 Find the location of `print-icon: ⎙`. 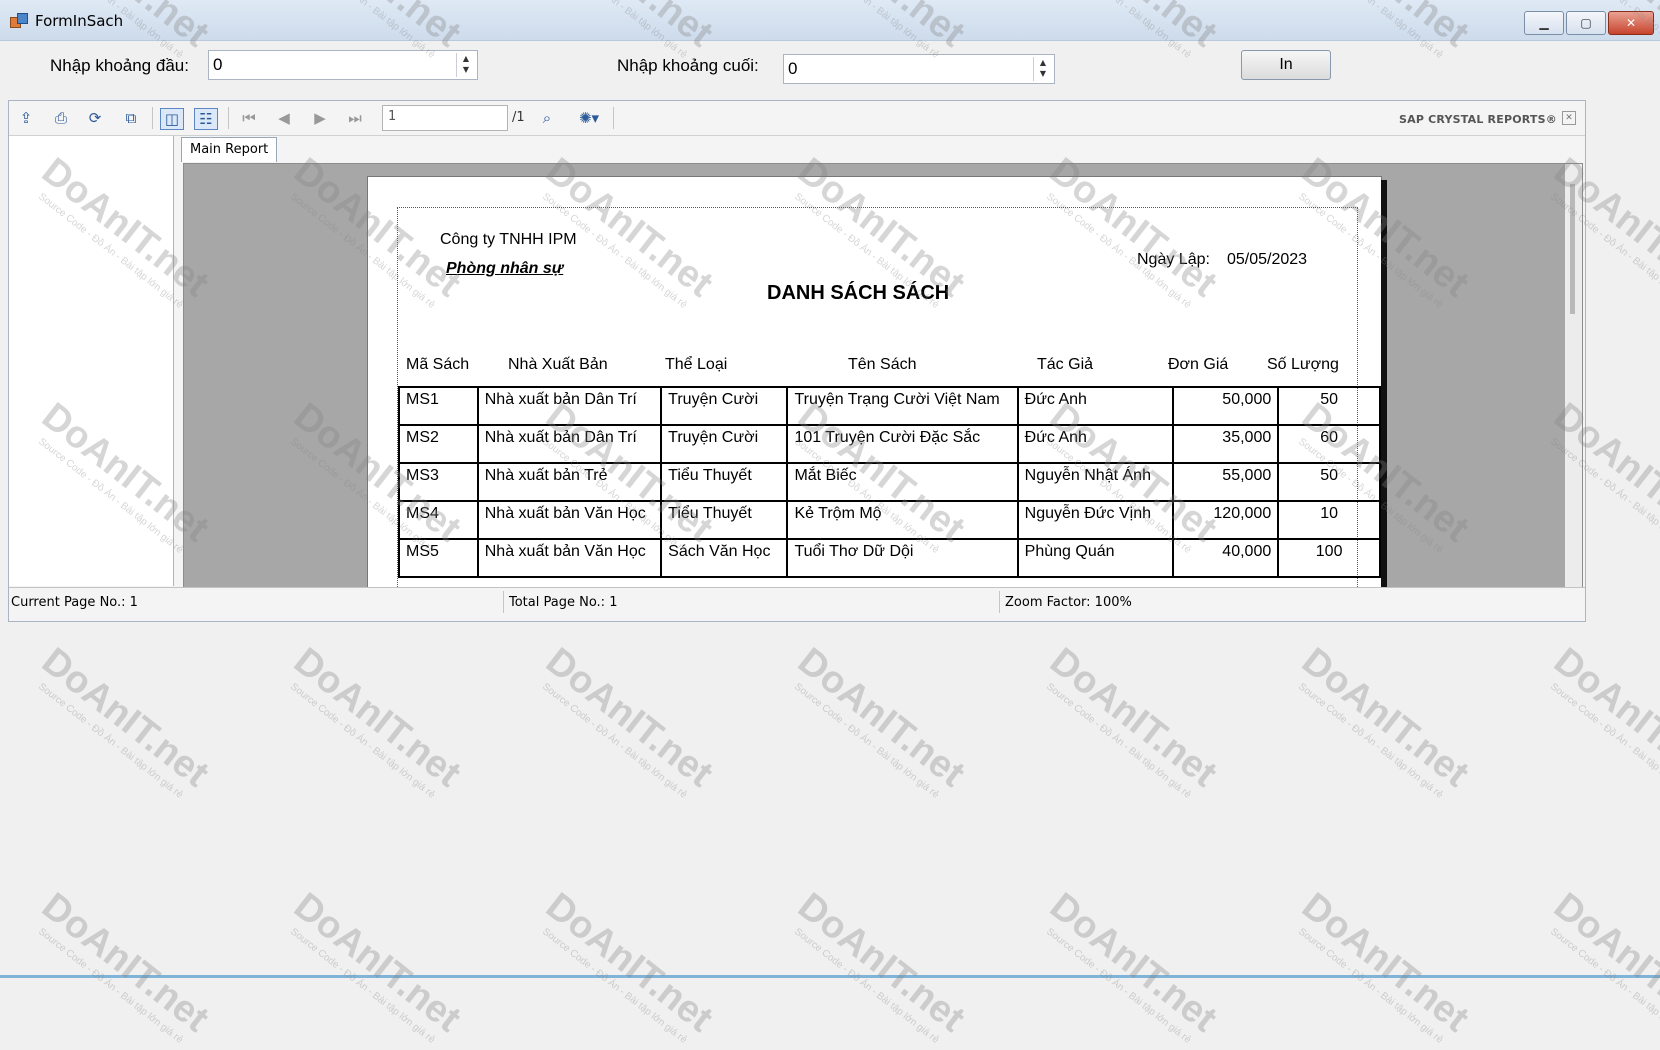

print-icon: ⎙ is located at coordinates (61, 118).